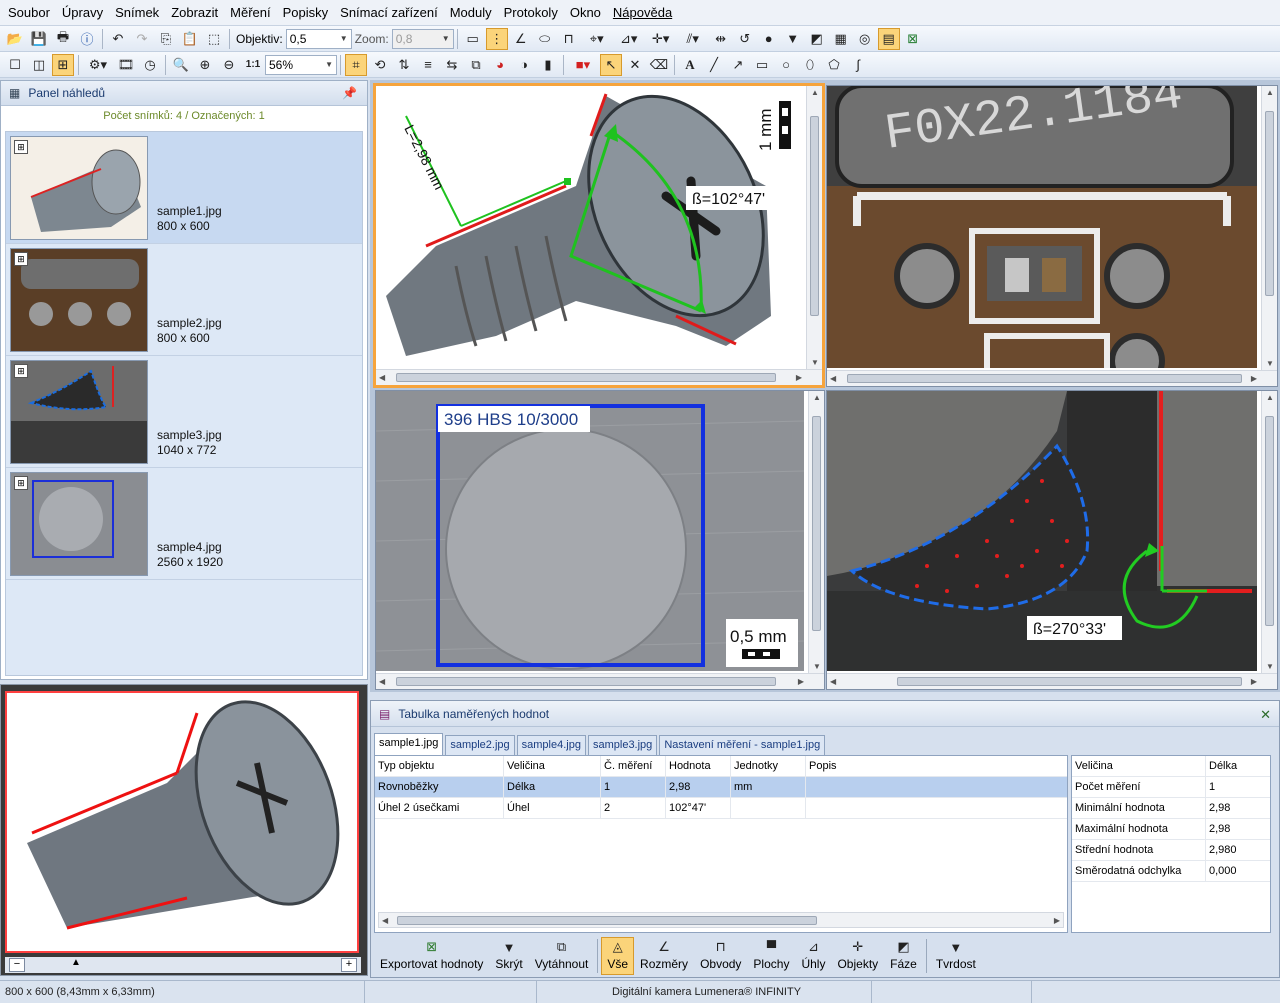 Image resolution: width=1280 pixels, height=1003 pixels. Describe the element at coordinates (545, 39) in the screenshot. I see `ellipse-tool-icon: ⬭` at that location.